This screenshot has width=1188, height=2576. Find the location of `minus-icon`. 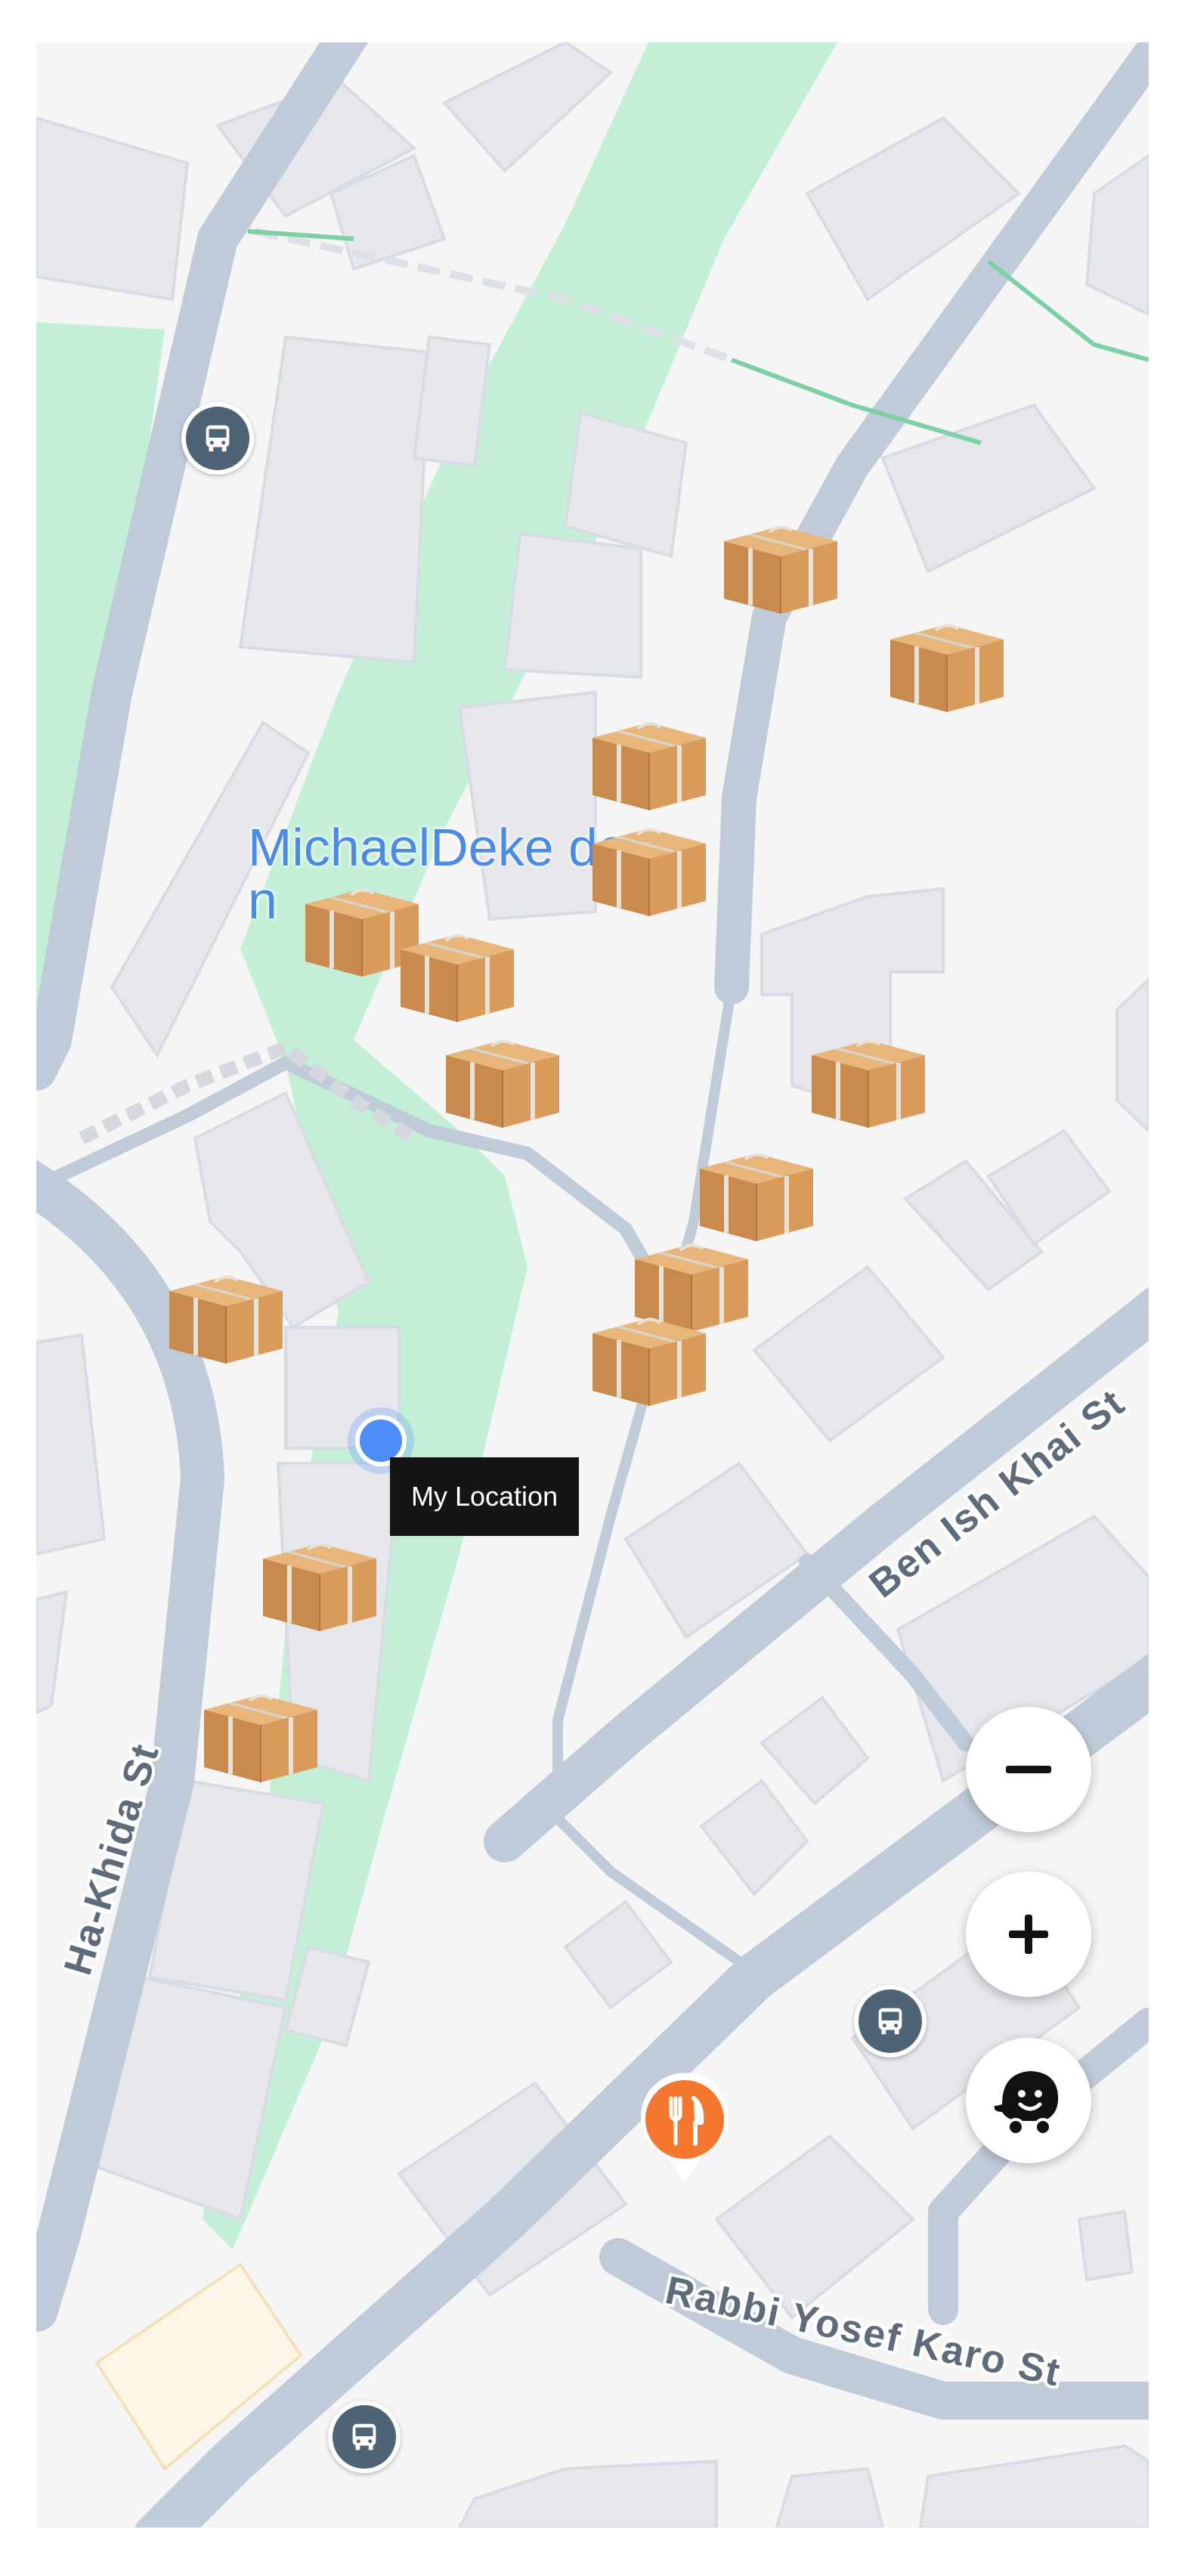

minus-icon is located at coordinates (1029, 1769).